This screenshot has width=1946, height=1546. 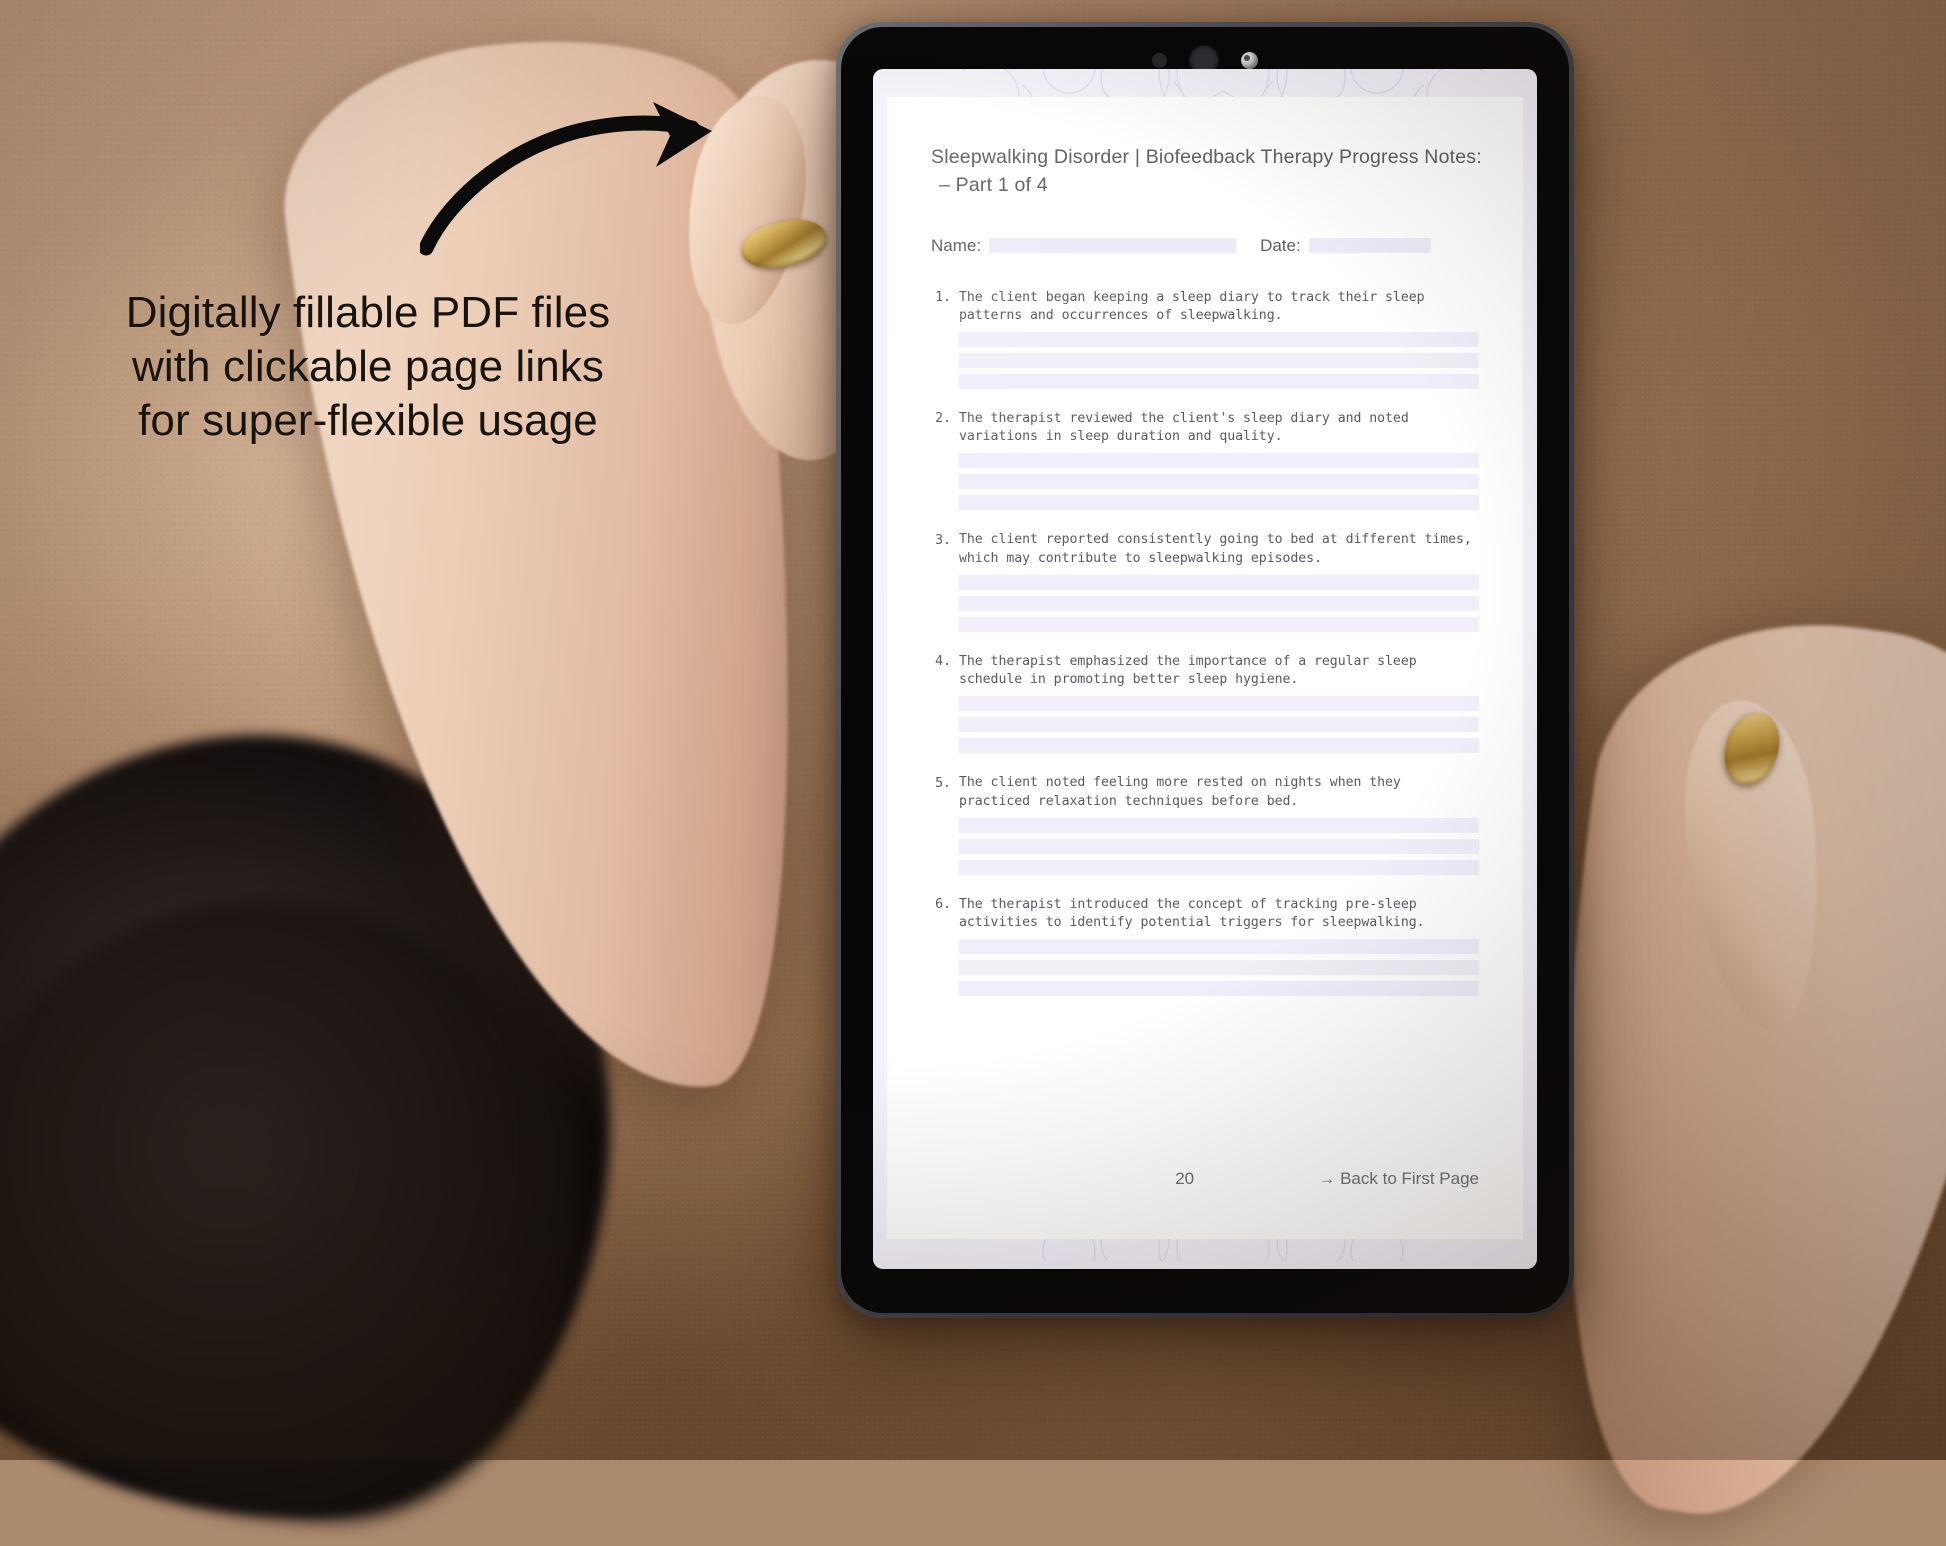 What do you see at coordinates (1249, 60) in the screenshot?
I see `front-camera-icon` at bounding box center [1249, 60].